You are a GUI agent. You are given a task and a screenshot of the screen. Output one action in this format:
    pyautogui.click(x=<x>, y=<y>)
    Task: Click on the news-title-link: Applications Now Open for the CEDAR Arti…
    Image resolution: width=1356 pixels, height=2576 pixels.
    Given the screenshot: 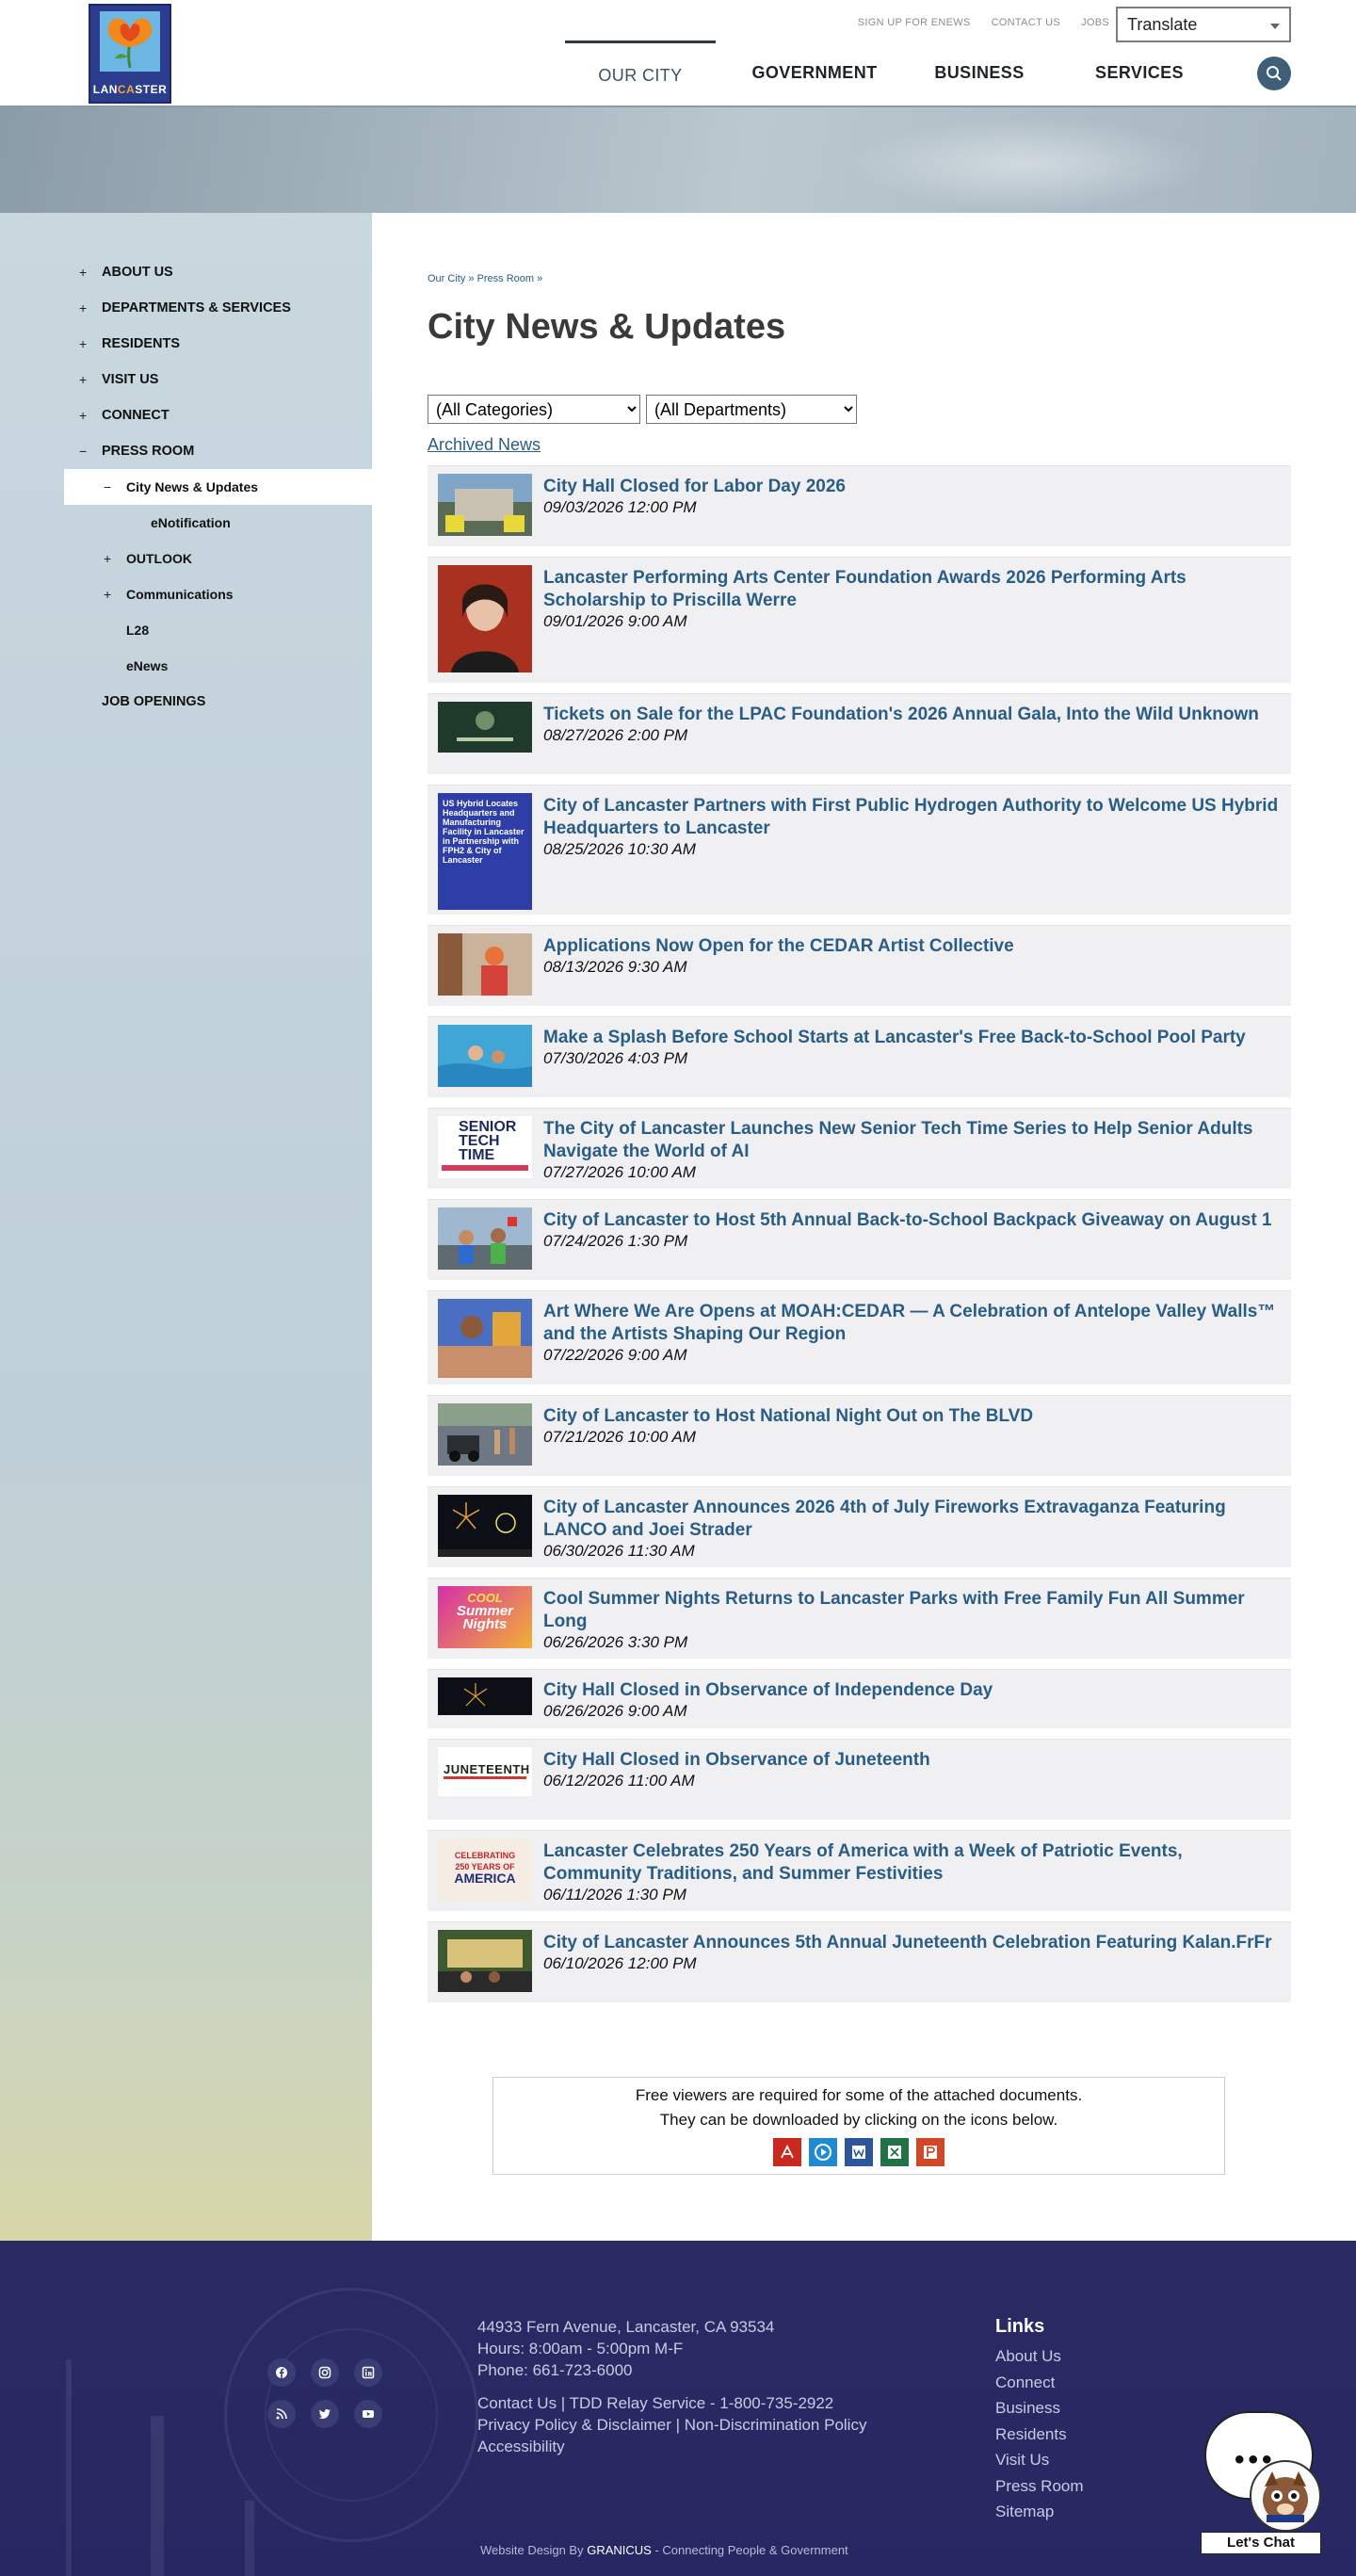 What is the action you would take?
    pyautogui.click(x=912, y=946)
    